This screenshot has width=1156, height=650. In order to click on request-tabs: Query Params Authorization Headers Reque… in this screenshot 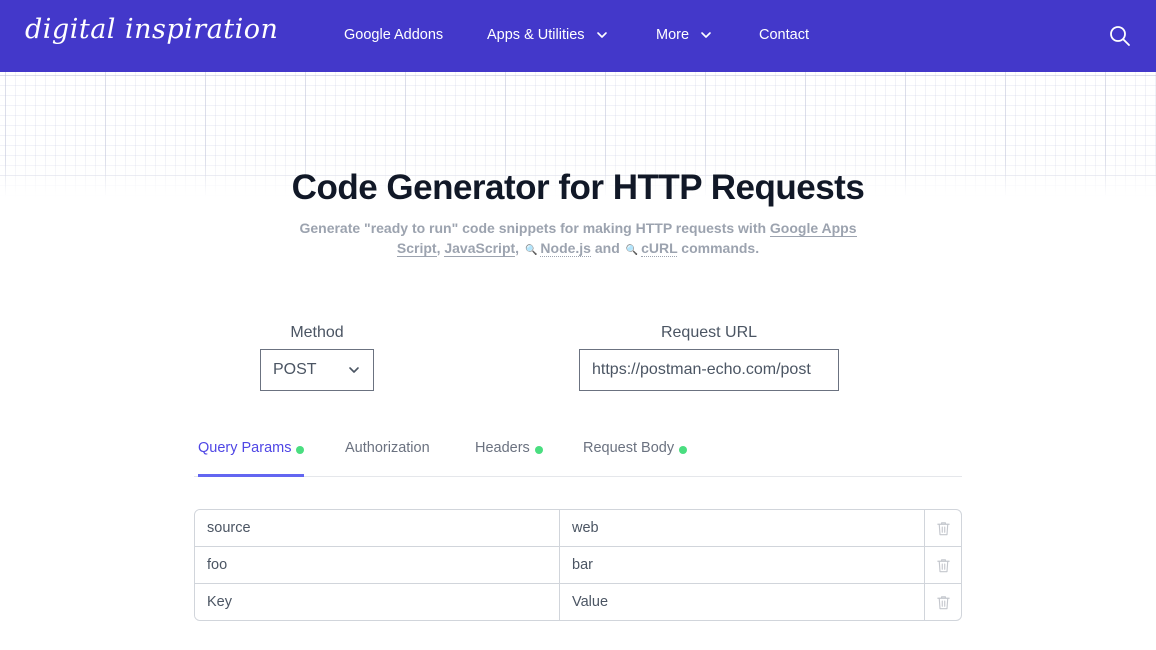, I will do `click(578, 453)`.